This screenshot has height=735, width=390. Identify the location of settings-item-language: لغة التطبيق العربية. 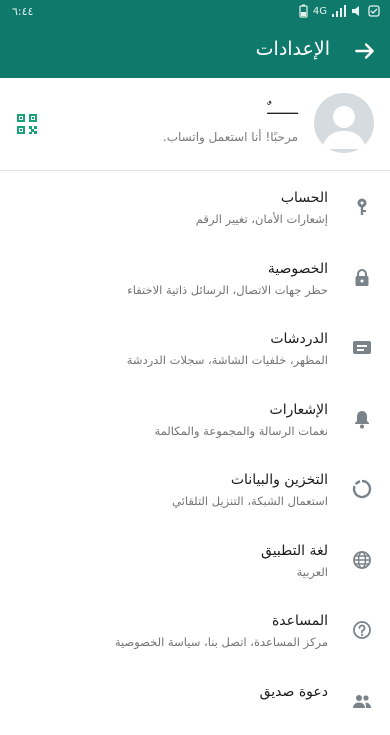
(195, 559).